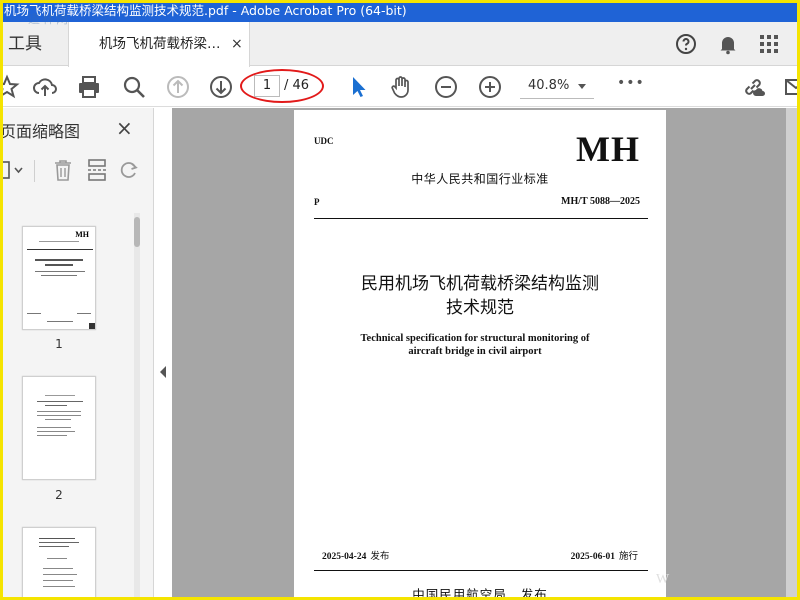 The width and height of the screenshot is (800, 600). I want to click on issue-date: 2025-04-24 发布, so click(355, 555).